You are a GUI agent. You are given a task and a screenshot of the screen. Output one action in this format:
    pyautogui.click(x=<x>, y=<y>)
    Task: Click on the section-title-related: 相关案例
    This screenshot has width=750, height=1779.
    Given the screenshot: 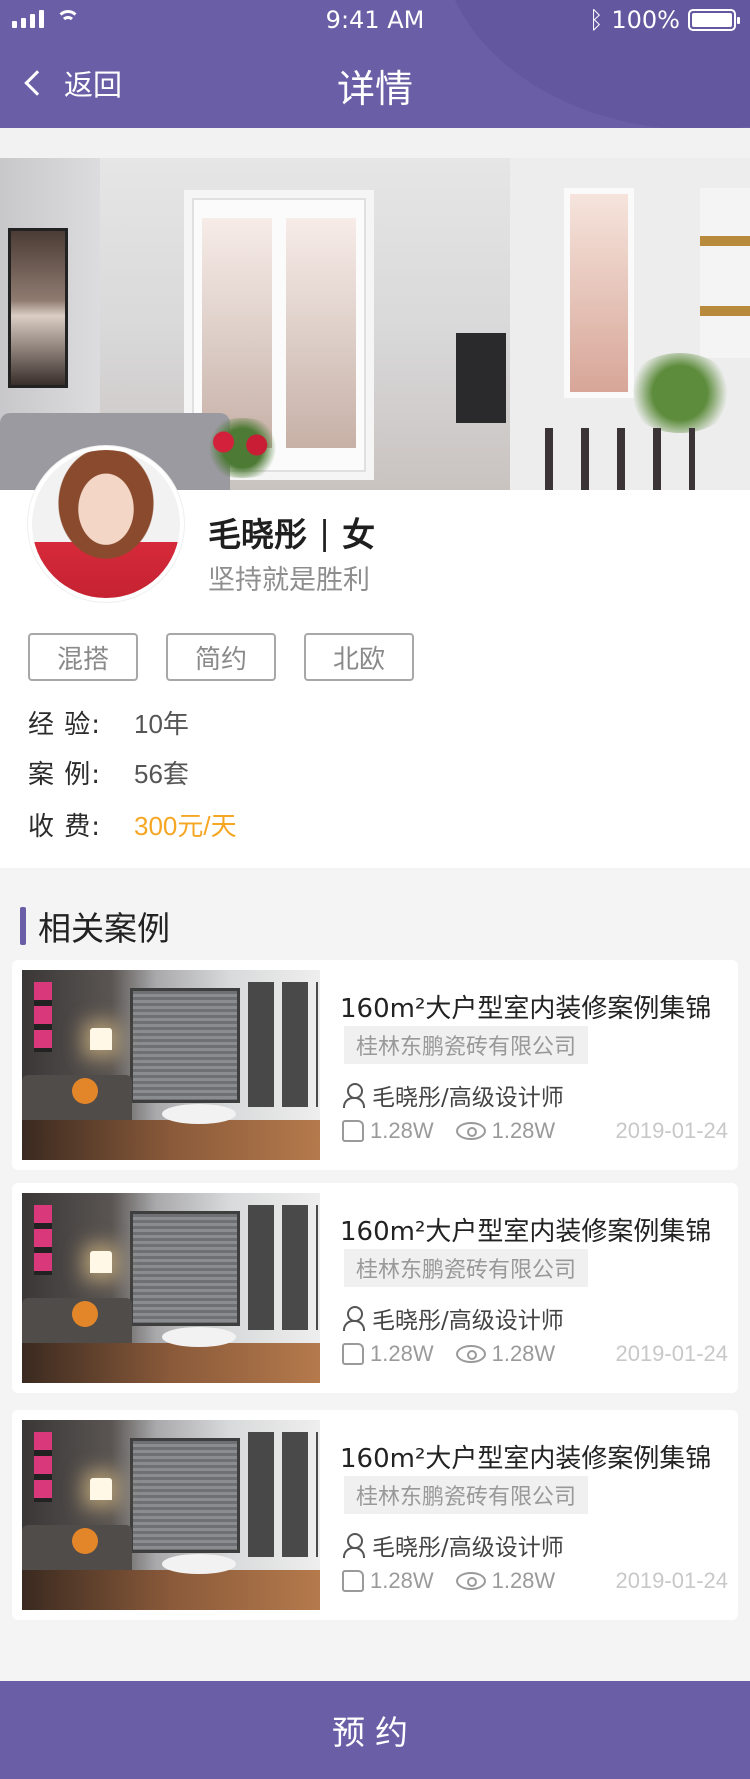 What is the action you would take?
    pyautogui.click(x=95, y=927)
    